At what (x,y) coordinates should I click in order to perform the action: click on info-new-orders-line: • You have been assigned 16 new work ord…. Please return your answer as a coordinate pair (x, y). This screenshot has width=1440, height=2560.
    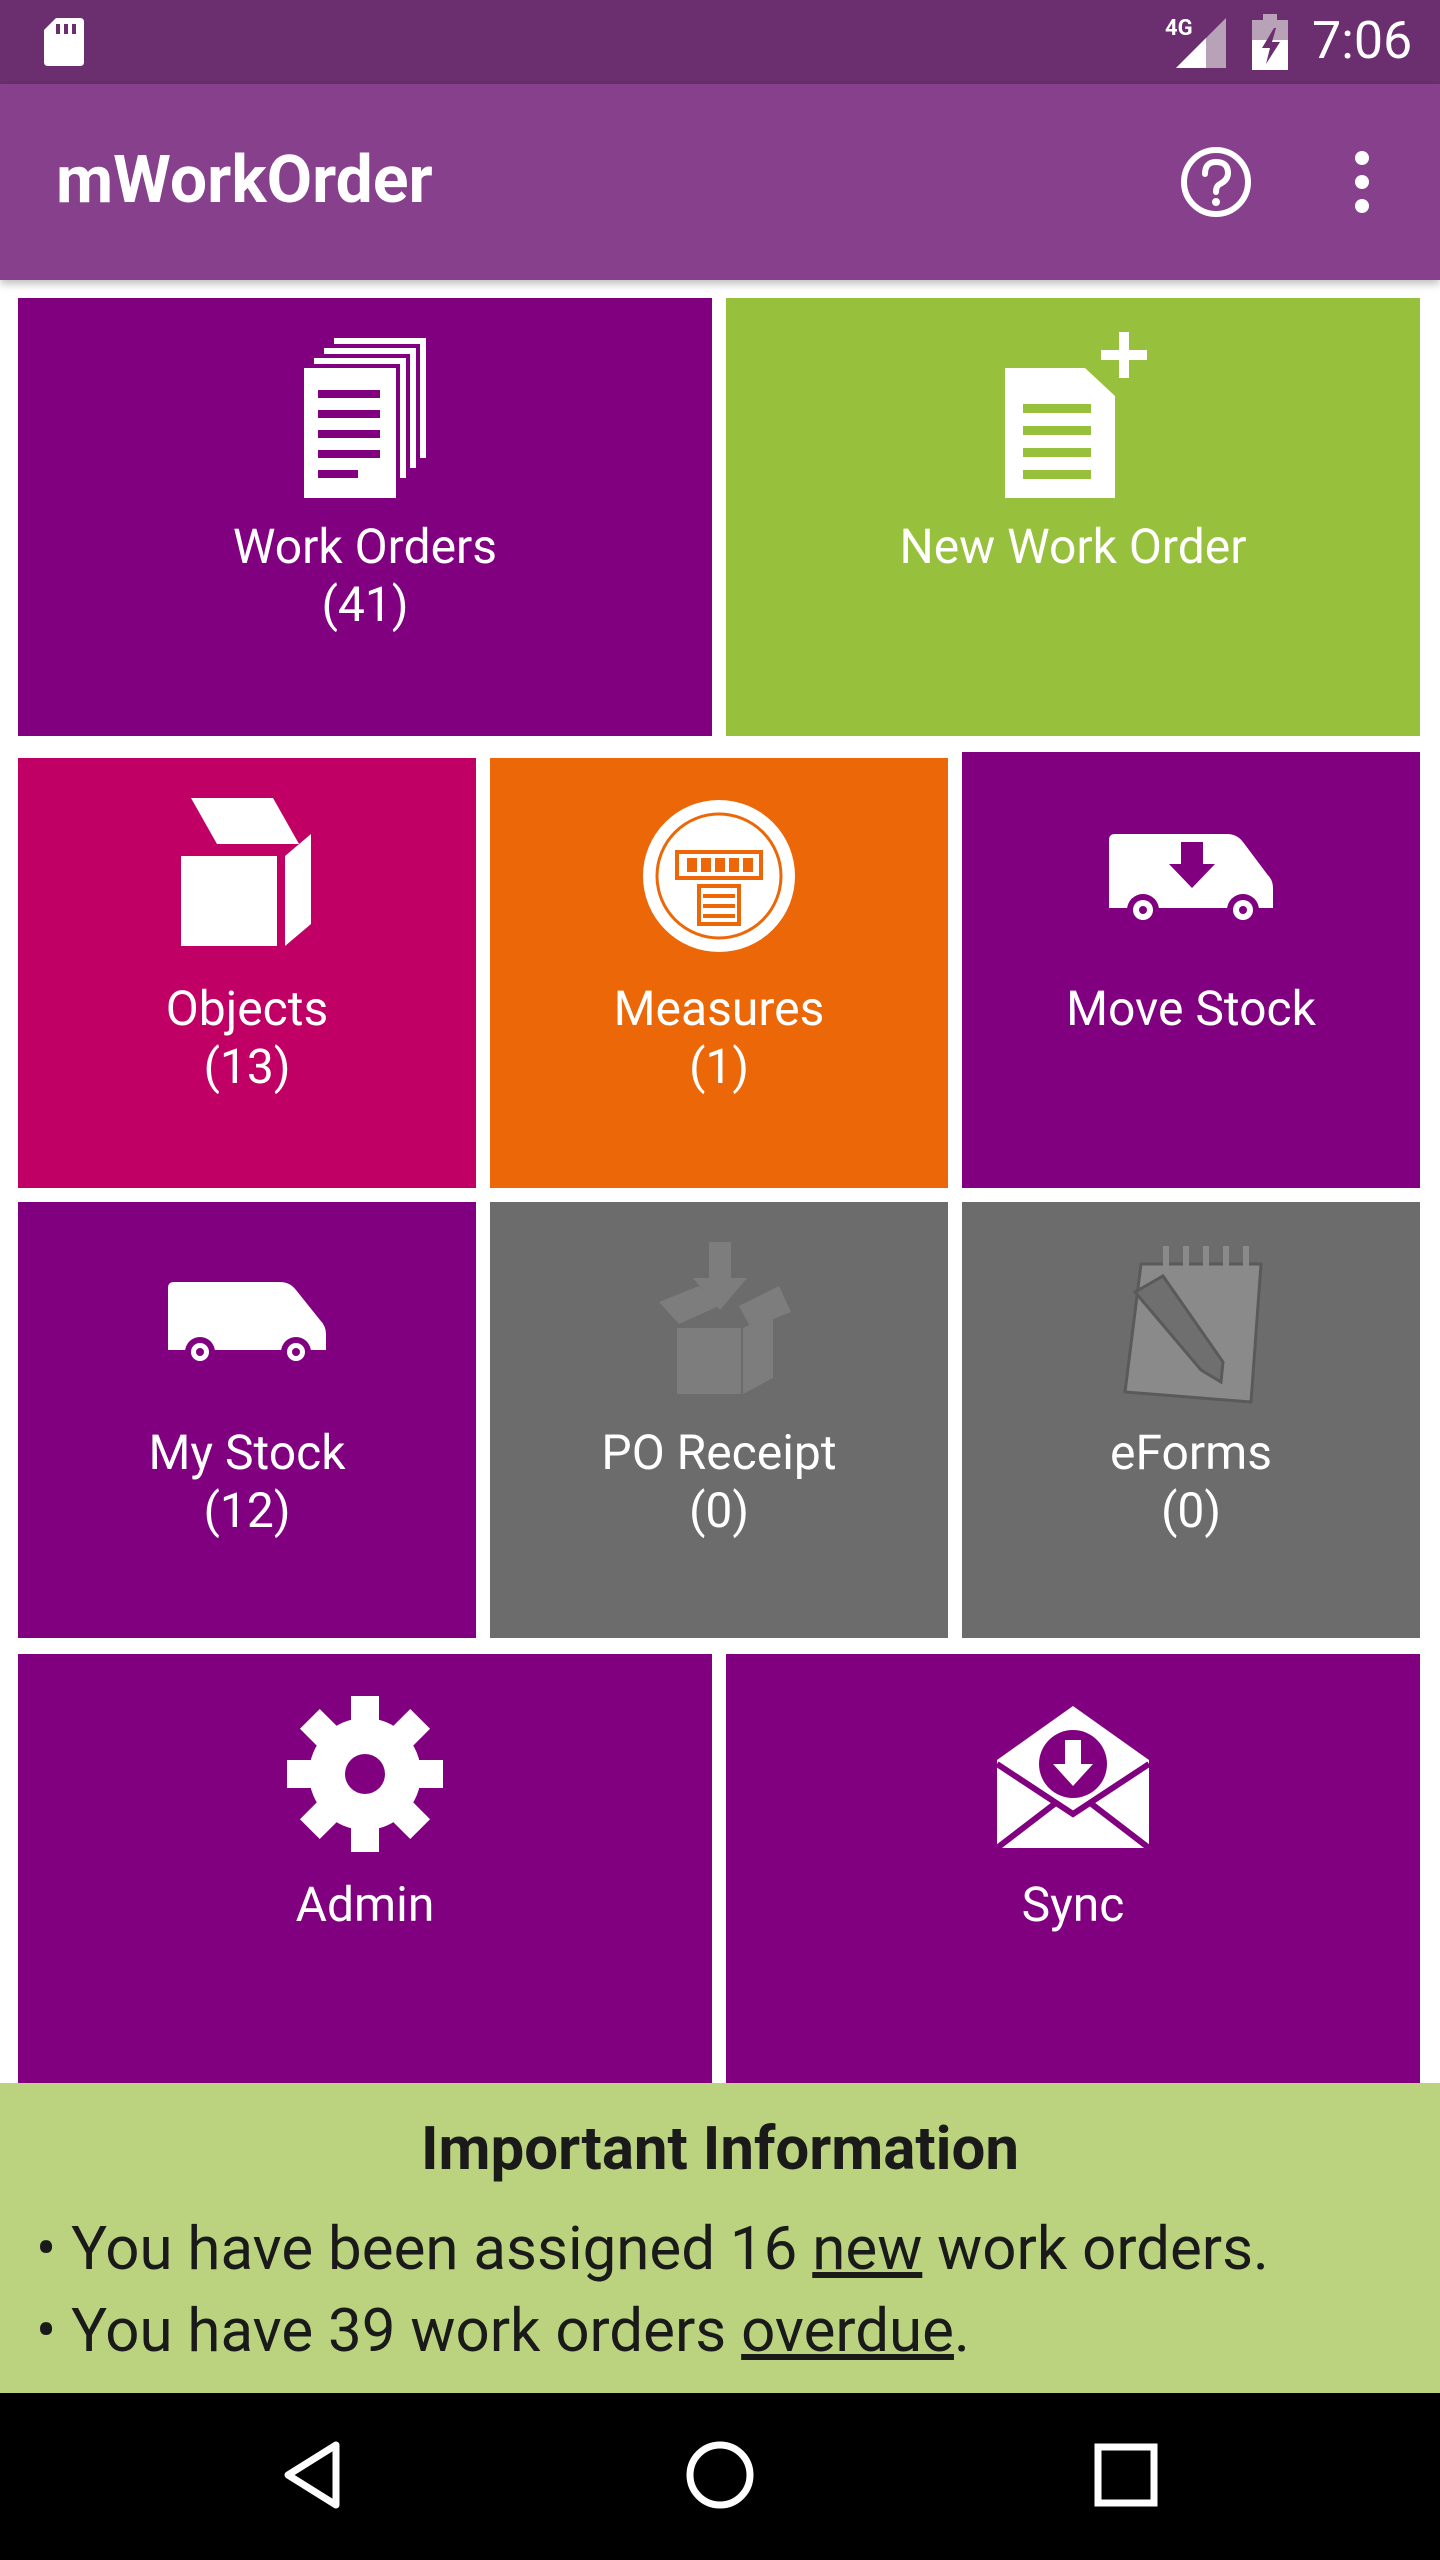
    Looking at the image, I should click on (652, 2248).